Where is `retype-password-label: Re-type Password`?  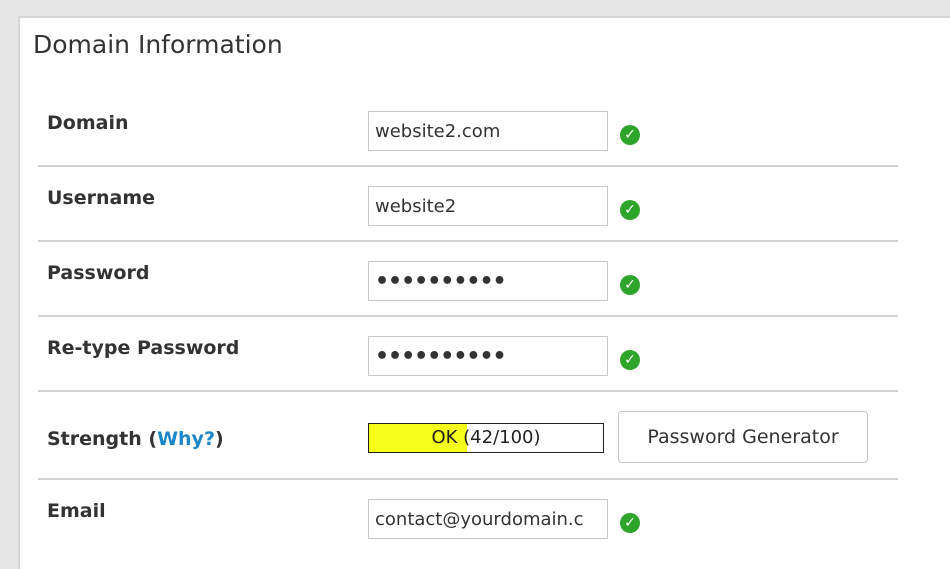
retype-password-label: Re-type Password is located at coordinates (143, 348).